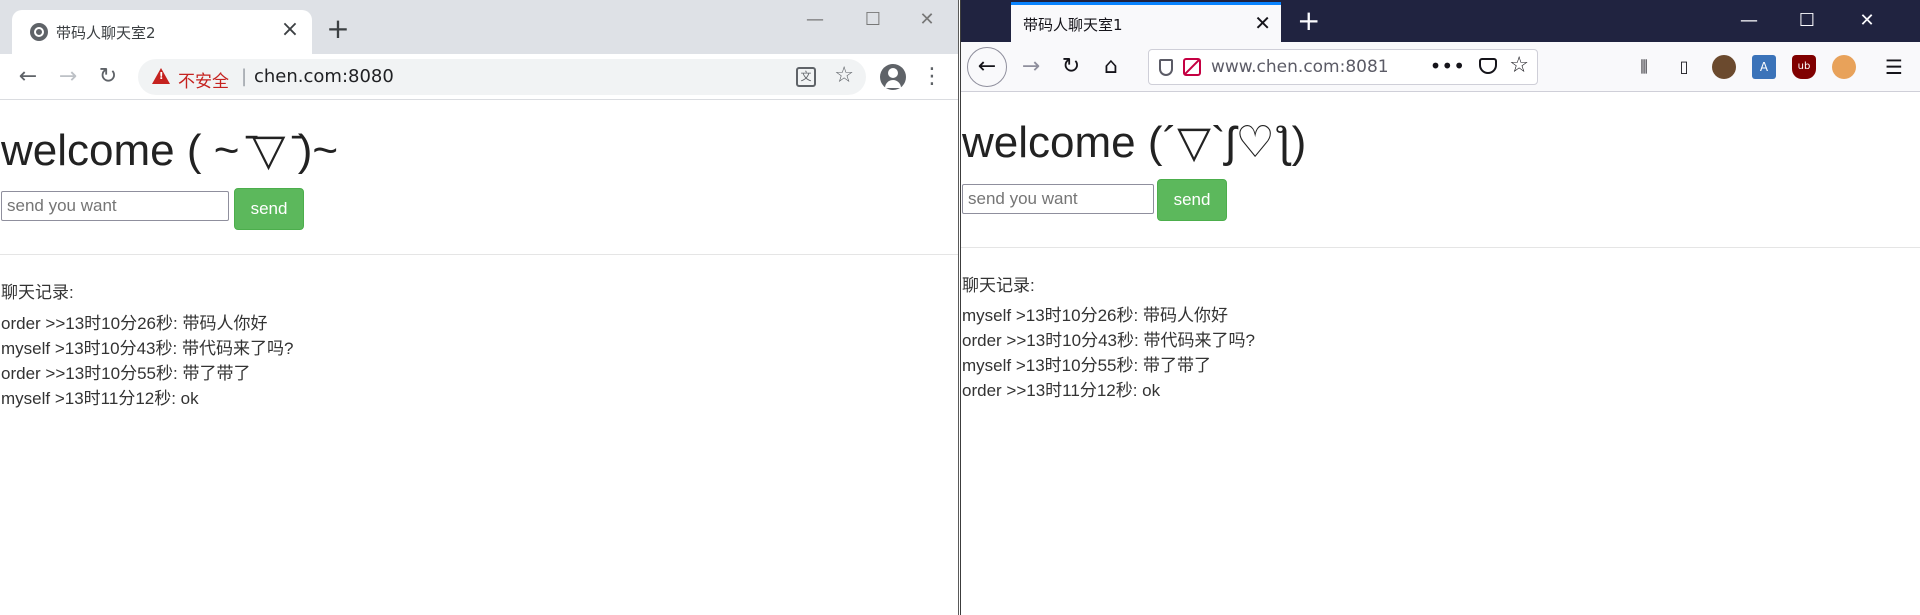 Image resolution: width=1920 pixels, height=615 pixels. What do you see at coordinates (126, 373) in the screenshot?
I see `chat-message: order >>13时10分55秒: 带了带了` at bounding box center [126, 373].